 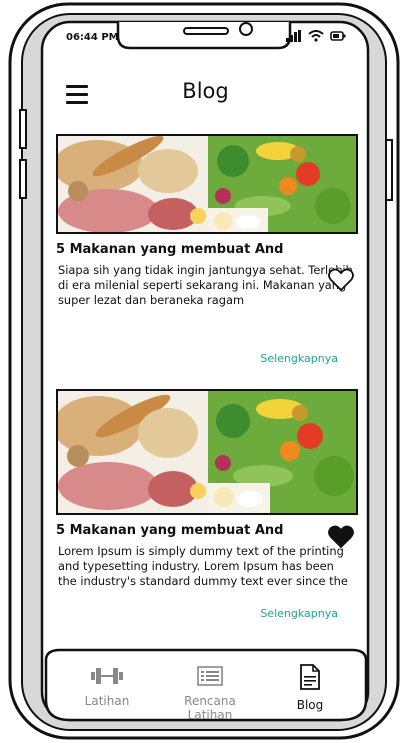 I want to click on battery-icon, so click(x=338, y=36).